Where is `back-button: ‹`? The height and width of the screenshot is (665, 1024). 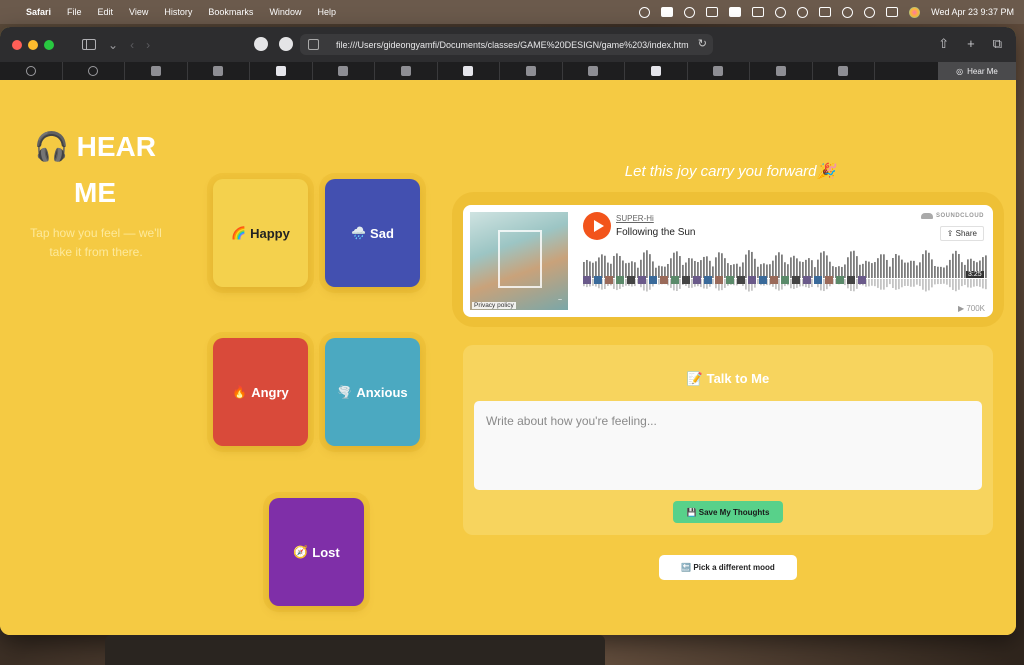 back-button: ‹ is located at coordinates (132, 45).